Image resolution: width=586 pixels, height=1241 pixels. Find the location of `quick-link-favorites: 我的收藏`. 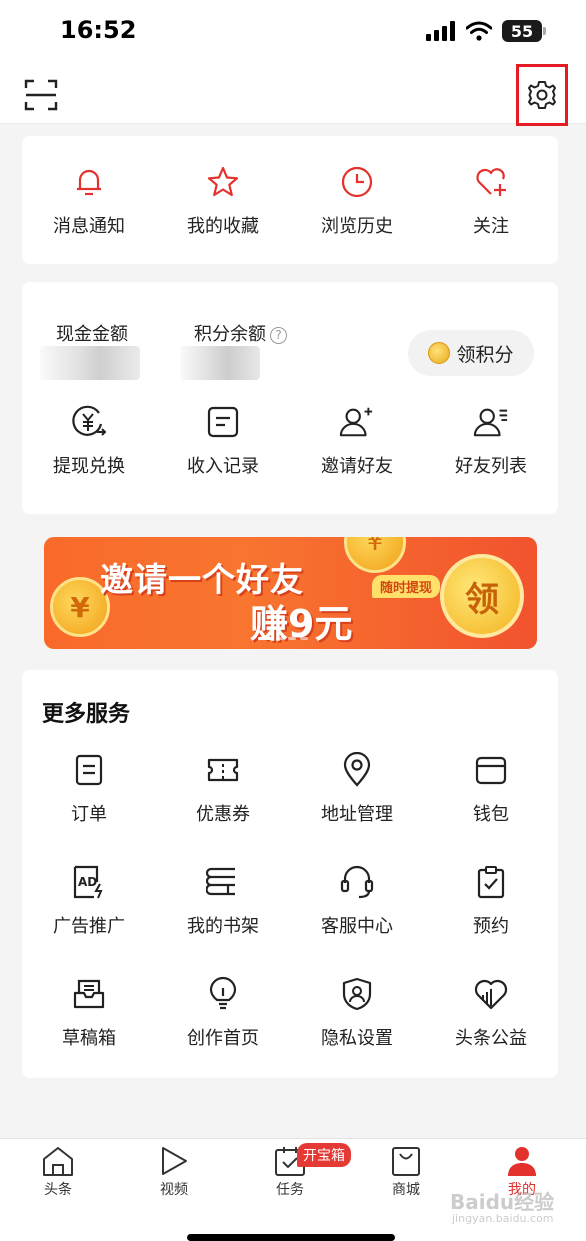

quick-link-favorites: 我的收藏 is located at coordinates (223, 201).